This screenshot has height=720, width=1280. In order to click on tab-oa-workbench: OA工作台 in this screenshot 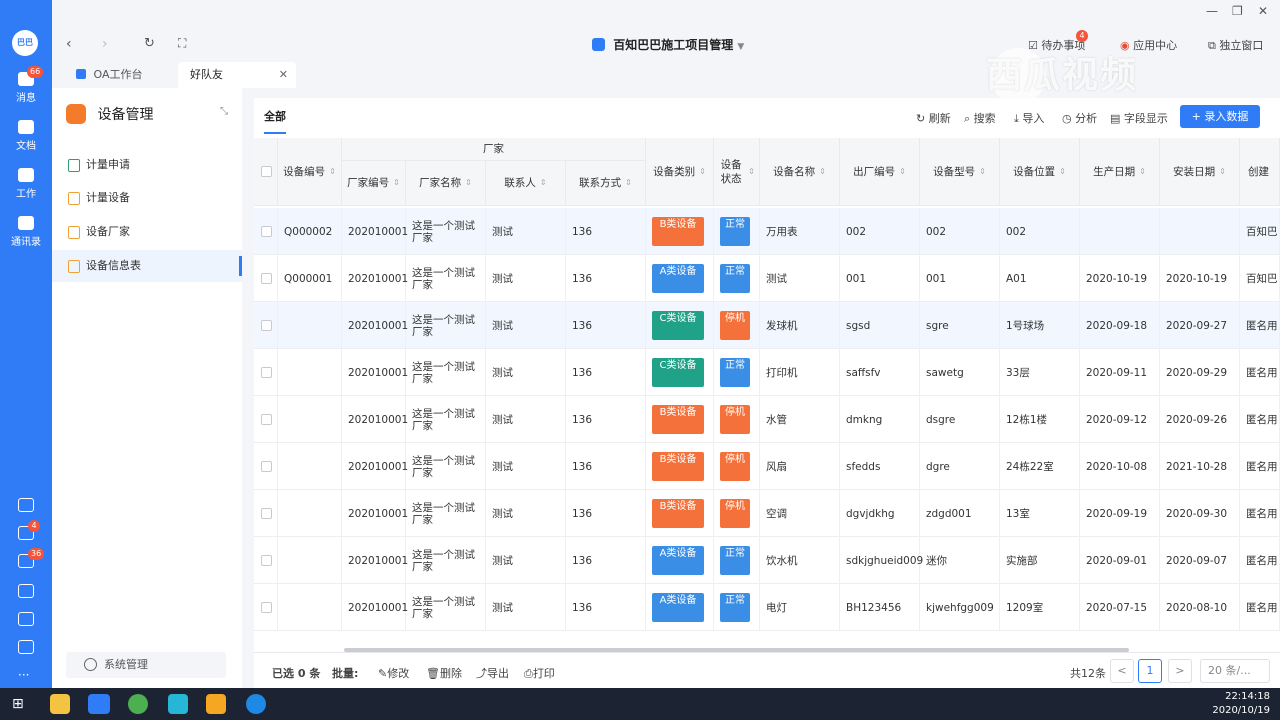, I will do `click(119, 75)`.